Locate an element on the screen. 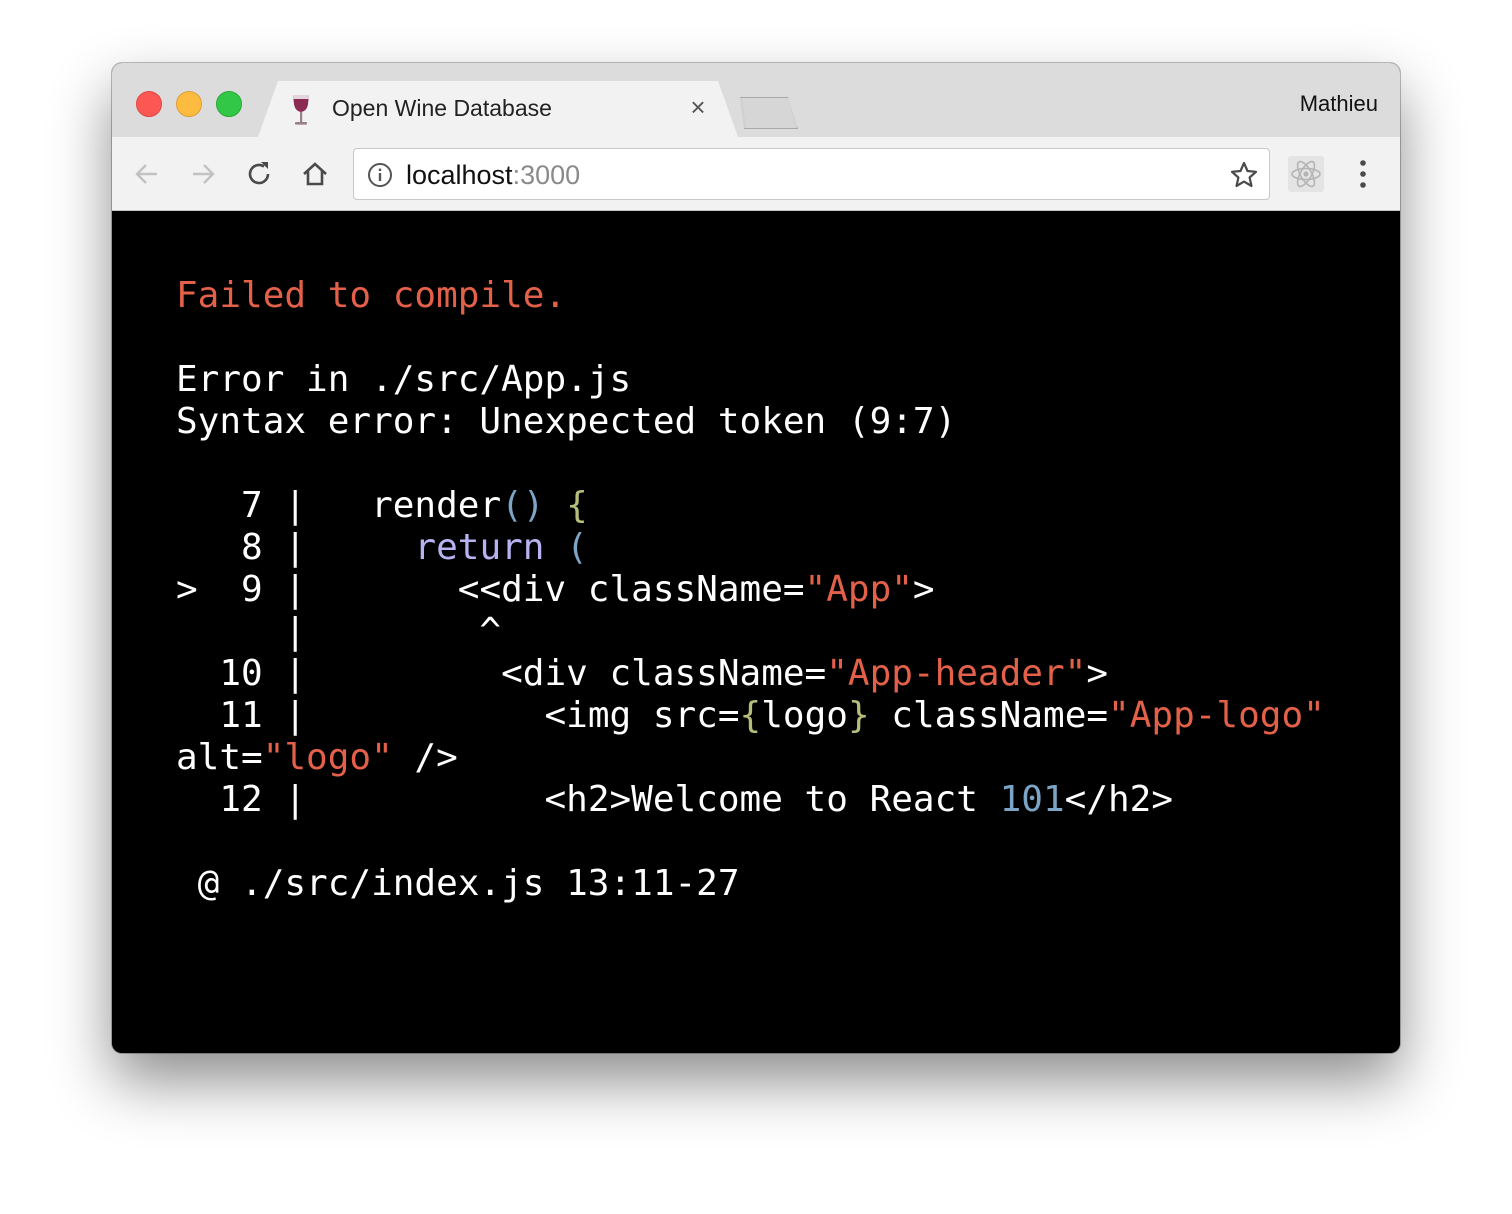 This screenshot has width=1512, height=1214. home-icon is located at coordinates (315, 174).